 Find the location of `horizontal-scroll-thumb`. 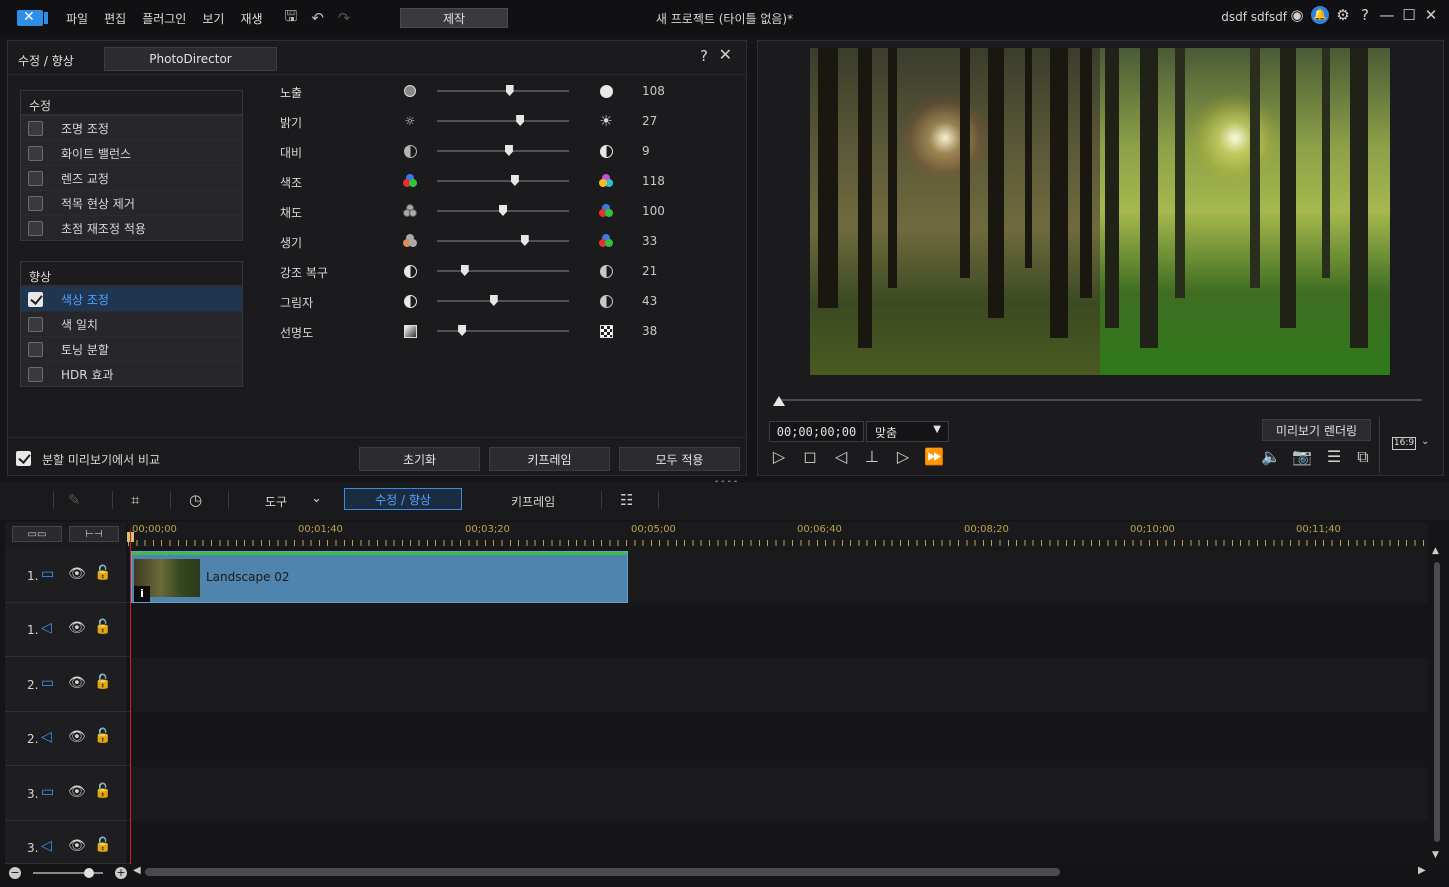

horizontal-scroll-thumb is located at coordinates (602, 872).